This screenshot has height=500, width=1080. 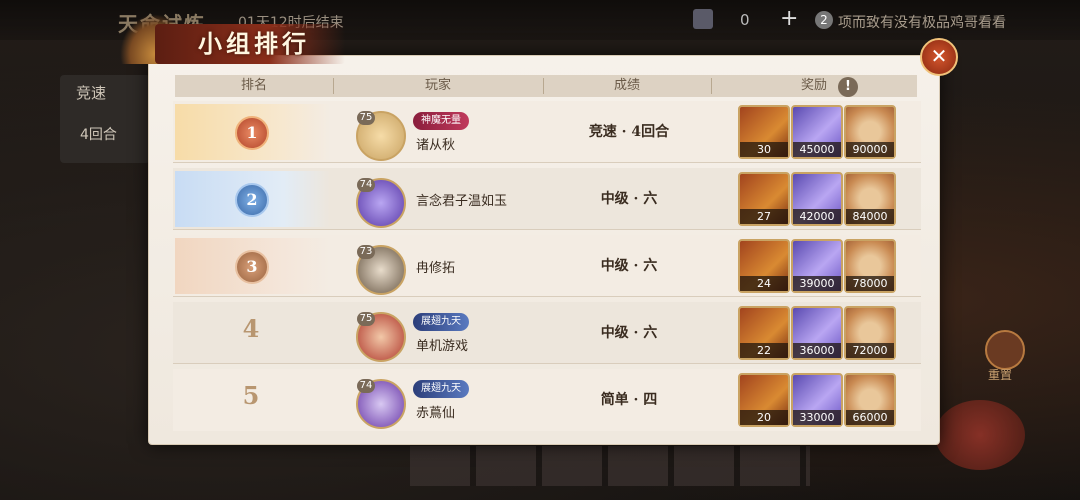 I want to click on player-name: 诸从秋, so click(x=436, y=145).